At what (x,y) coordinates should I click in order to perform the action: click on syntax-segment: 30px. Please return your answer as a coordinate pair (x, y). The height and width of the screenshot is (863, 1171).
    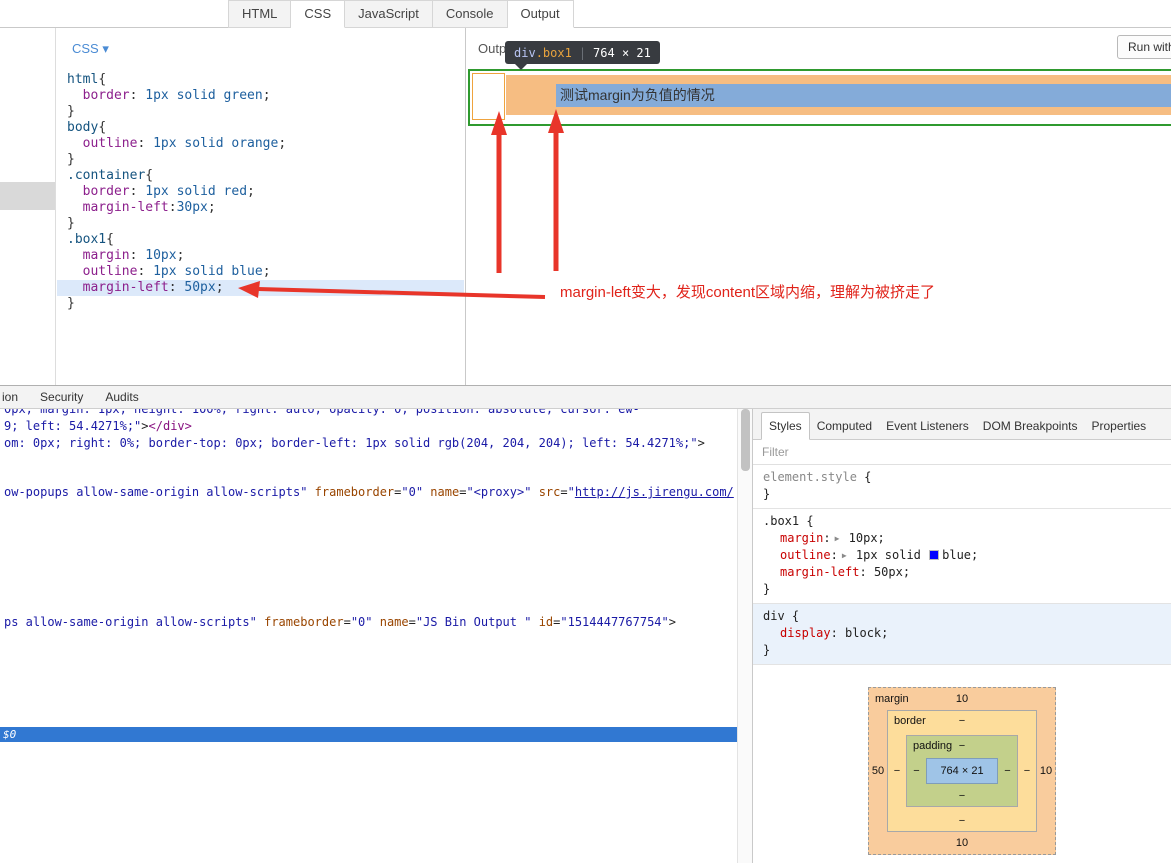
    Looking at the image, I should click on (192, 207).